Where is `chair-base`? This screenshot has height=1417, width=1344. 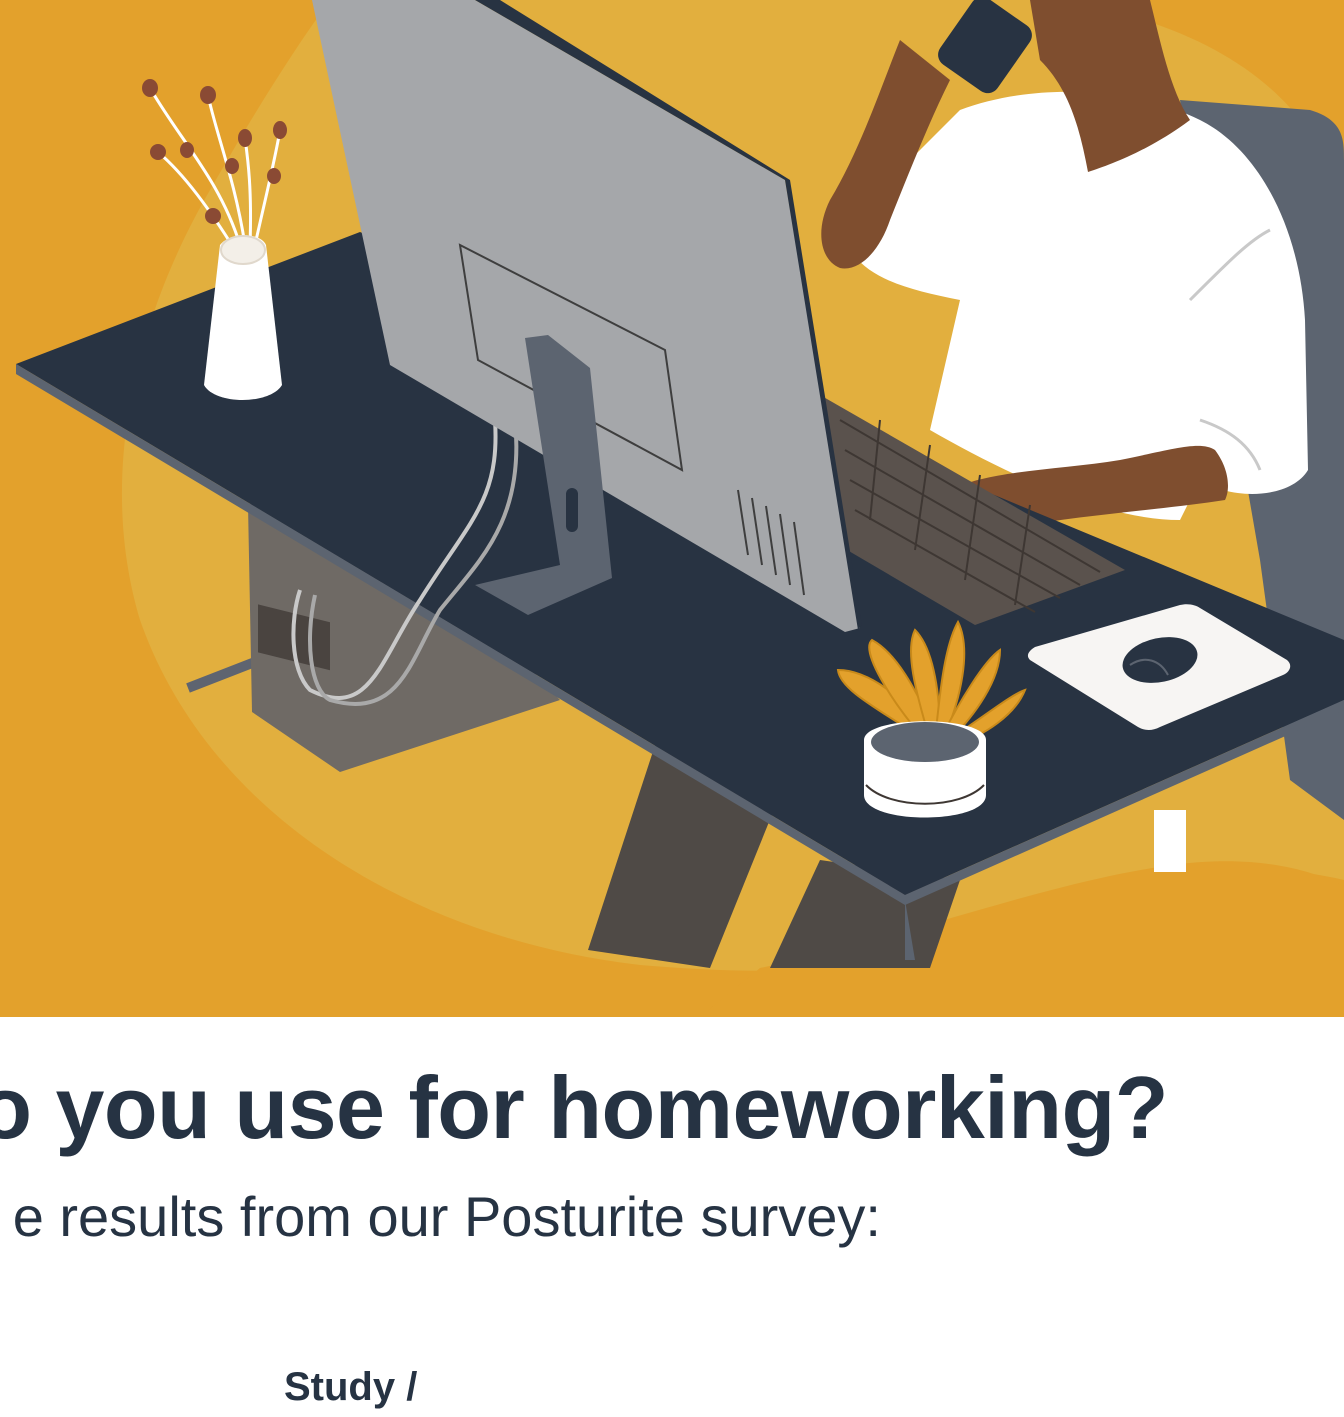 chair-base is located at coordinates (1170, 841).